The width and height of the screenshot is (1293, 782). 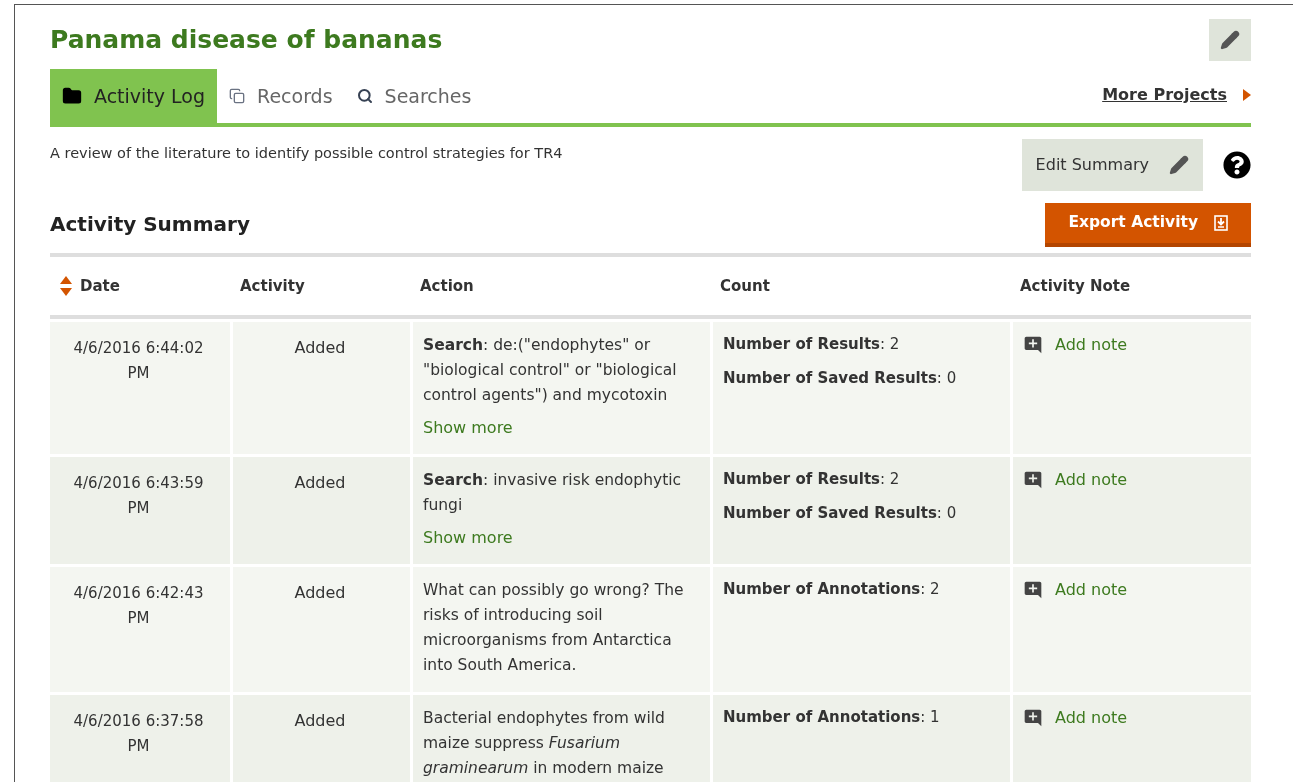 What do you see at coordinates (364, 96) in the screenshot?
I see `search-icon` at bounding box center [364, 96].